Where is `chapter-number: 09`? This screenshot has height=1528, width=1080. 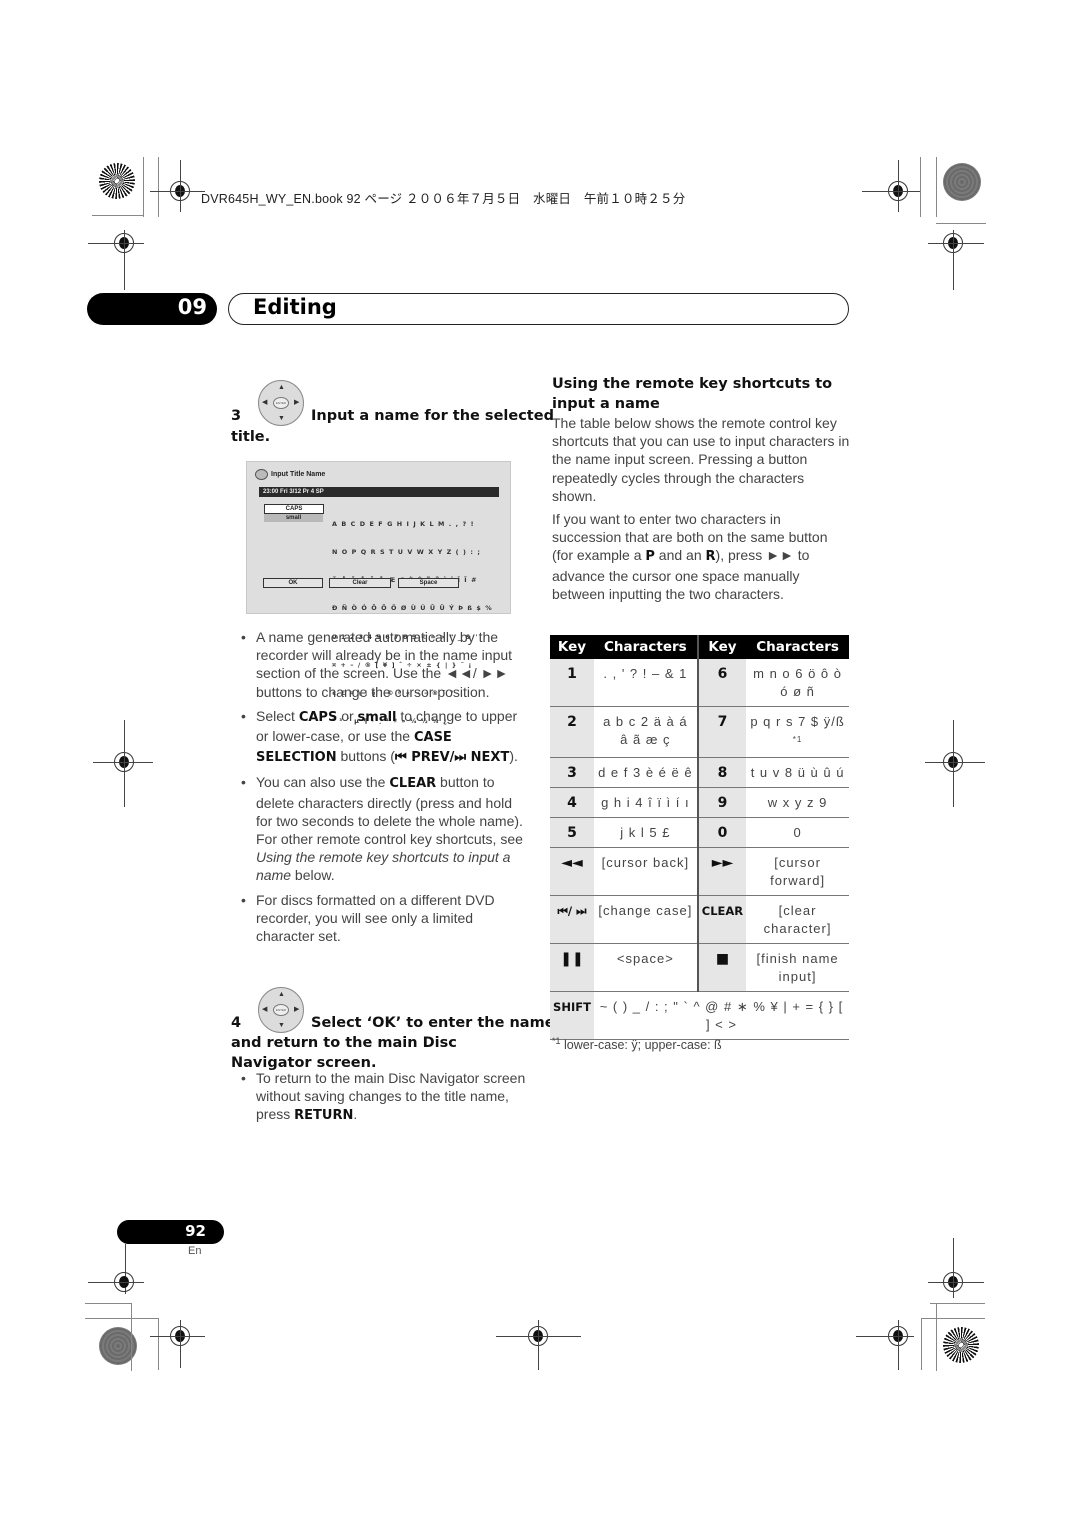 chapter-number: 09 is located at coordinates (192, 307).